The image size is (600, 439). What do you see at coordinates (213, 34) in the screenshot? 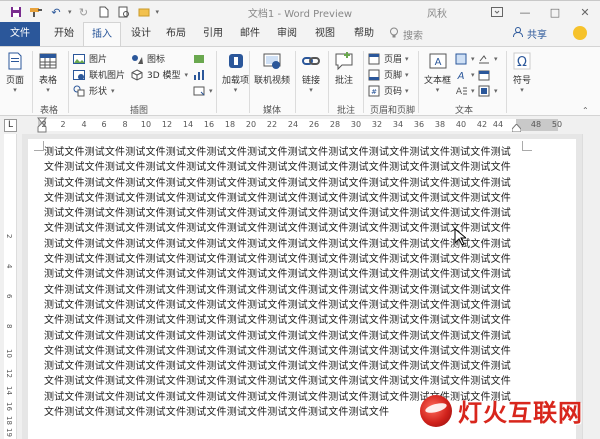
I see `tab-references: 引用` at bounding box center [213, 34].